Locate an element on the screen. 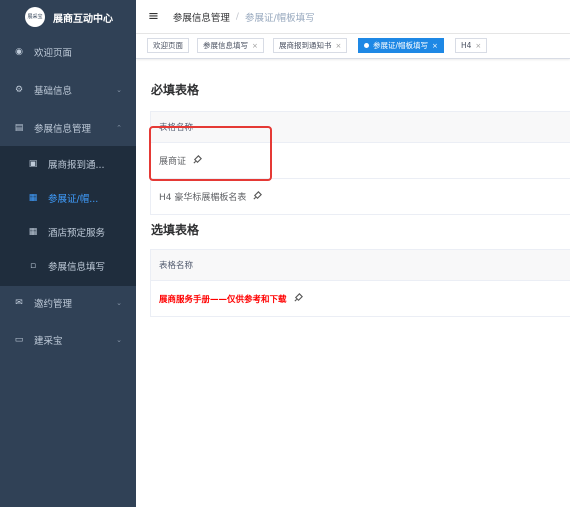 Image resolution: width=570 pixels, height=507 pixels. form-icon: ▫ is located at coordinates (33, 266).